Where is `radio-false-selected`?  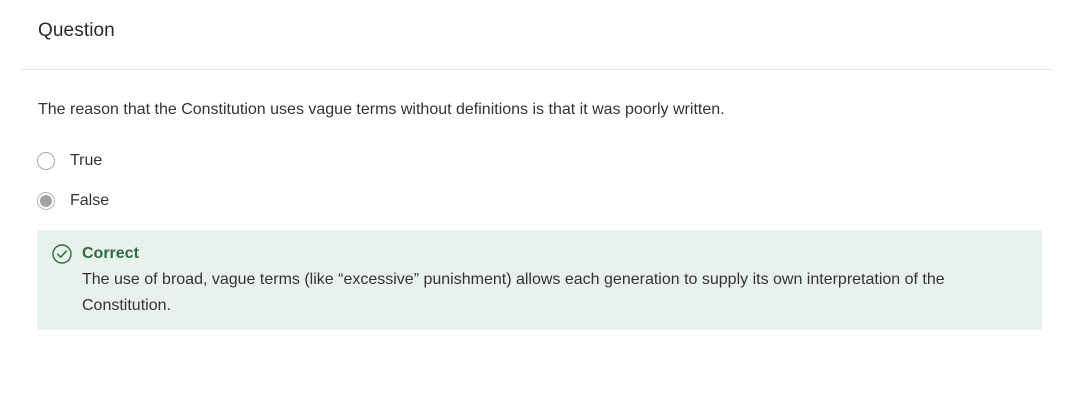 radio-false-selected is located at coordinates (46, 201).